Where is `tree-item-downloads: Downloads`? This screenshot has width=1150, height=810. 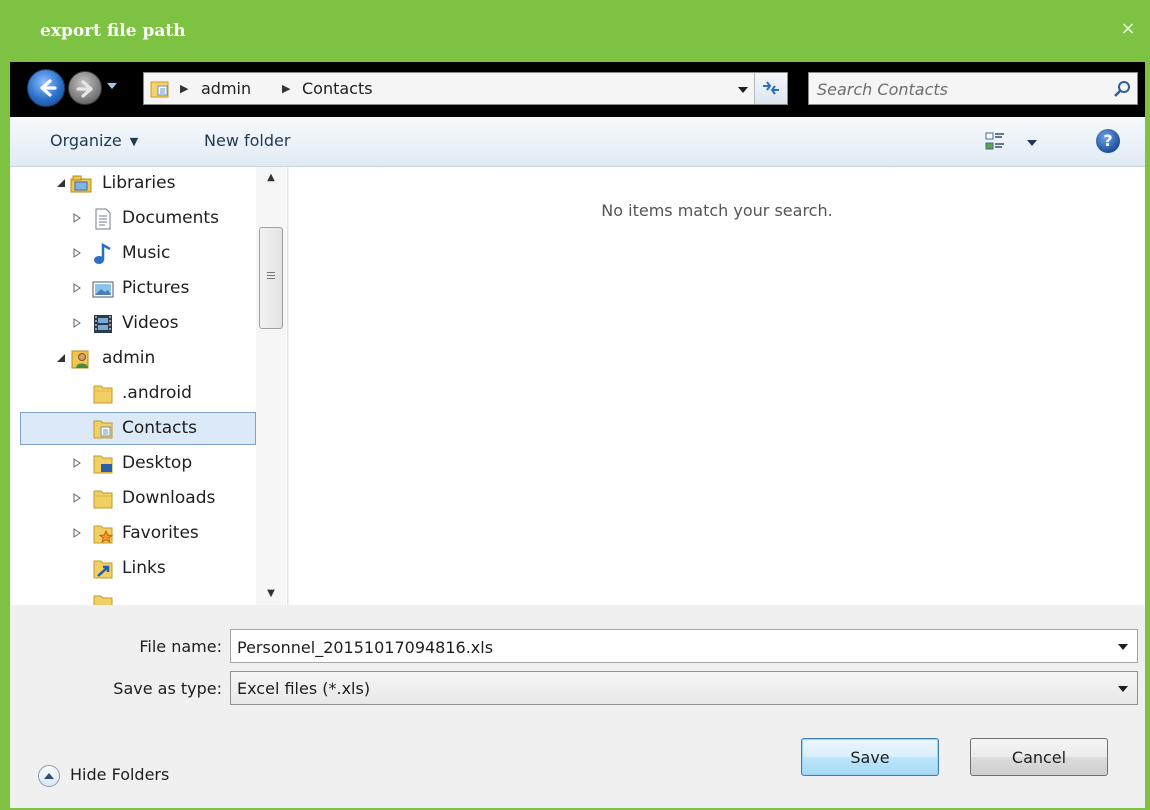 tree-item-downloads: Downloads is located at coordinates (132, 498).